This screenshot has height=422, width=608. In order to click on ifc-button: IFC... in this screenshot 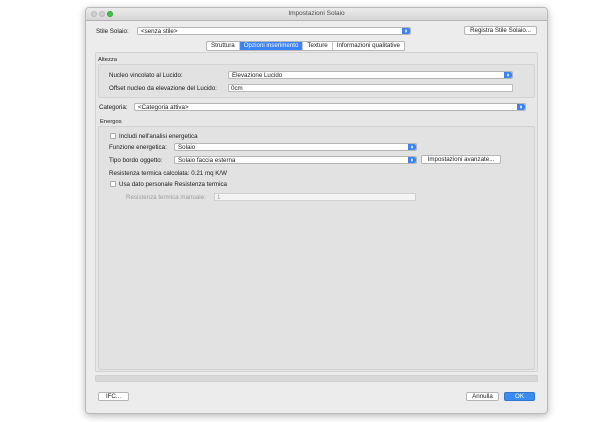, I will do `click(113, 396)`.